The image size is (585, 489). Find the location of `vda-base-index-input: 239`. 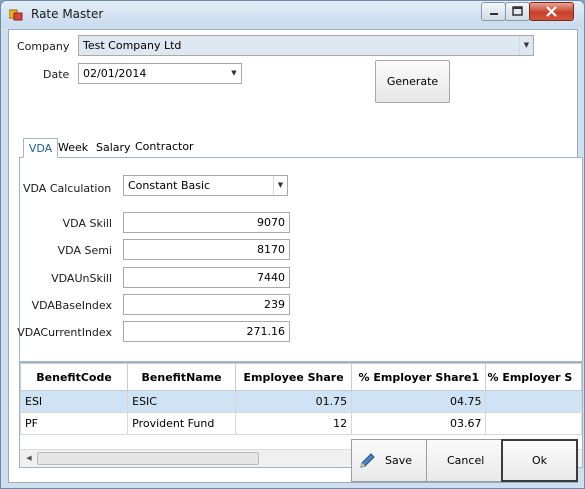

vda-base-index-input: 239 is located at coordinates (206, 304).